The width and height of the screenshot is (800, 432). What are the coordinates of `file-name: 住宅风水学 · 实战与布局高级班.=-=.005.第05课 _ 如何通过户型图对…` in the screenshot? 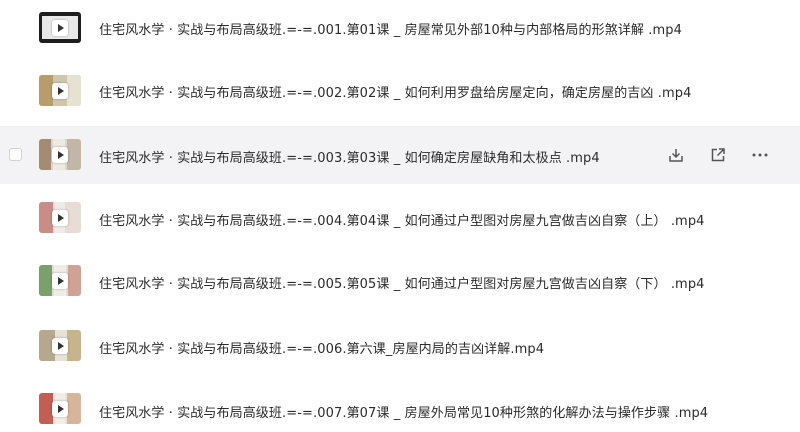 It's located at (402, 282).